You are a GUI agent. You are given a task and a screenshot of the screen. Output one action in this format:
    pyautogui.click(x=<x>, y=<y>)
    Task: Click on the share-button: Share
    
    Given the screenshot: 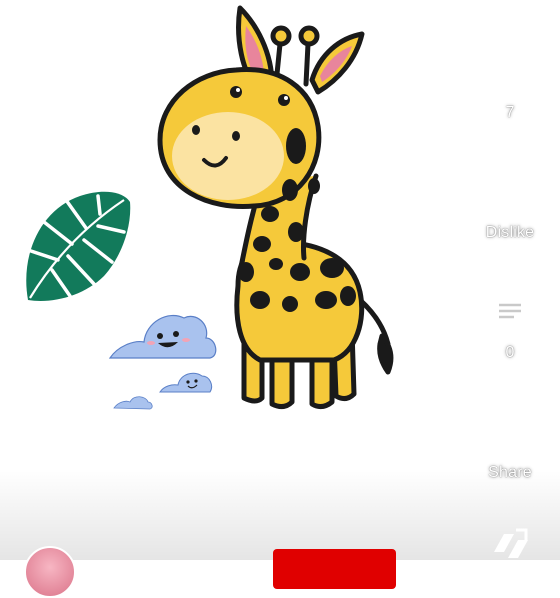 What is the action you would take?
    pyautogui.click(x=510, y=446)
    